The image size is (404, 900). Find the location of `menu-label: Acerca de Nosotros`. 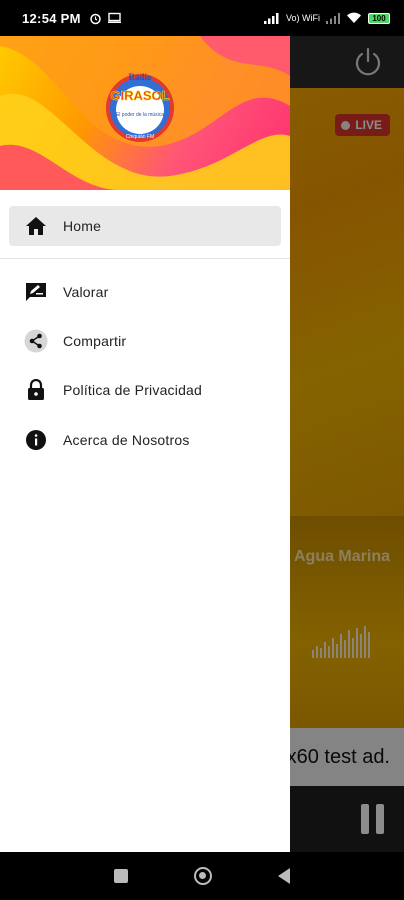

menu-label: Acerca de Nosotros is located at coordinates (126, 440).